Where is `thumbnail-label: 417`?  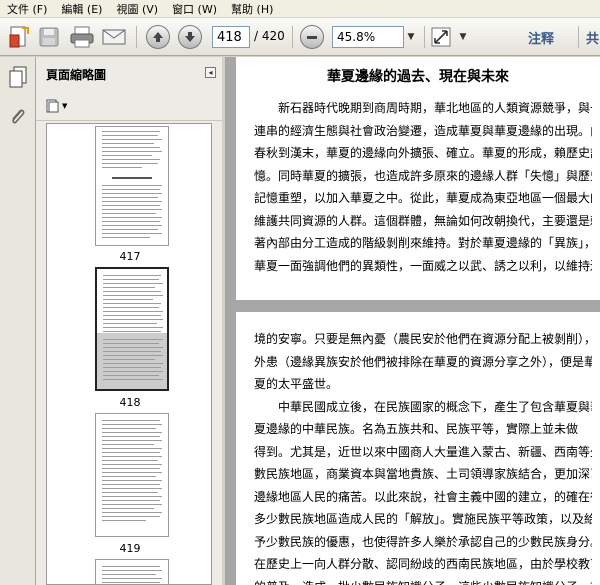 thumbnail-label: 417 is located at coordinates (130, 256).